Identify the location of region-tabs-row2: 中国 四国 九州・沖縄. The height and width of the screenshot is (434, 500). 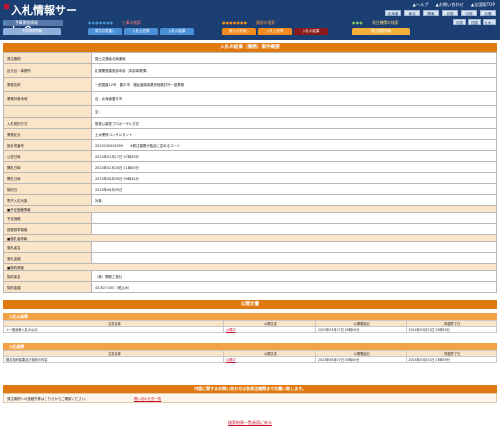
(474, 25).